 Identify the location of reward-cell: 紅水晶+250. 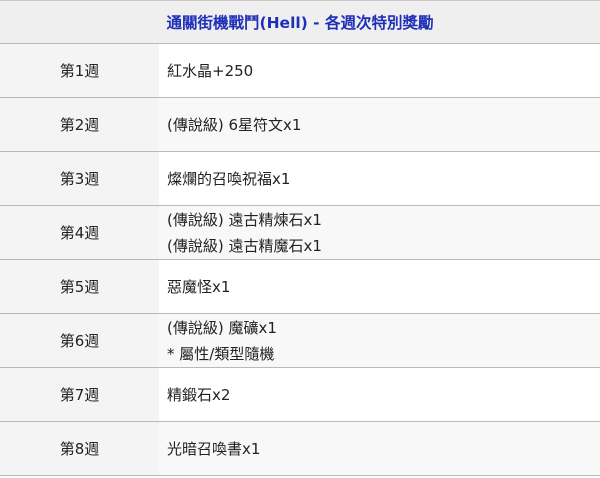
(379, 70).